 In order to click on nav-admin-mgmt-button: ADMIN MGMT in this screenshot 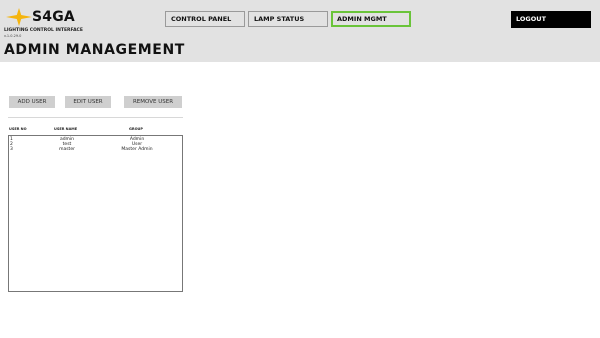, I will do `click(371, 19)`.